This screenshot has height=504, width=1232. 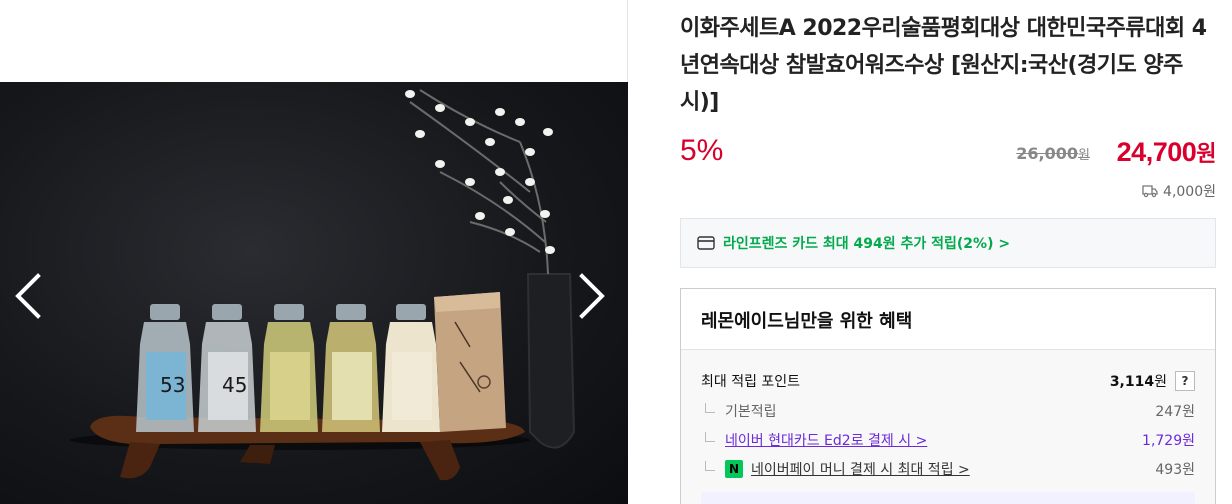 I want to click on benefits-header: 레몬에이드님만을 위한 혜택, so click(x=948, y=319).